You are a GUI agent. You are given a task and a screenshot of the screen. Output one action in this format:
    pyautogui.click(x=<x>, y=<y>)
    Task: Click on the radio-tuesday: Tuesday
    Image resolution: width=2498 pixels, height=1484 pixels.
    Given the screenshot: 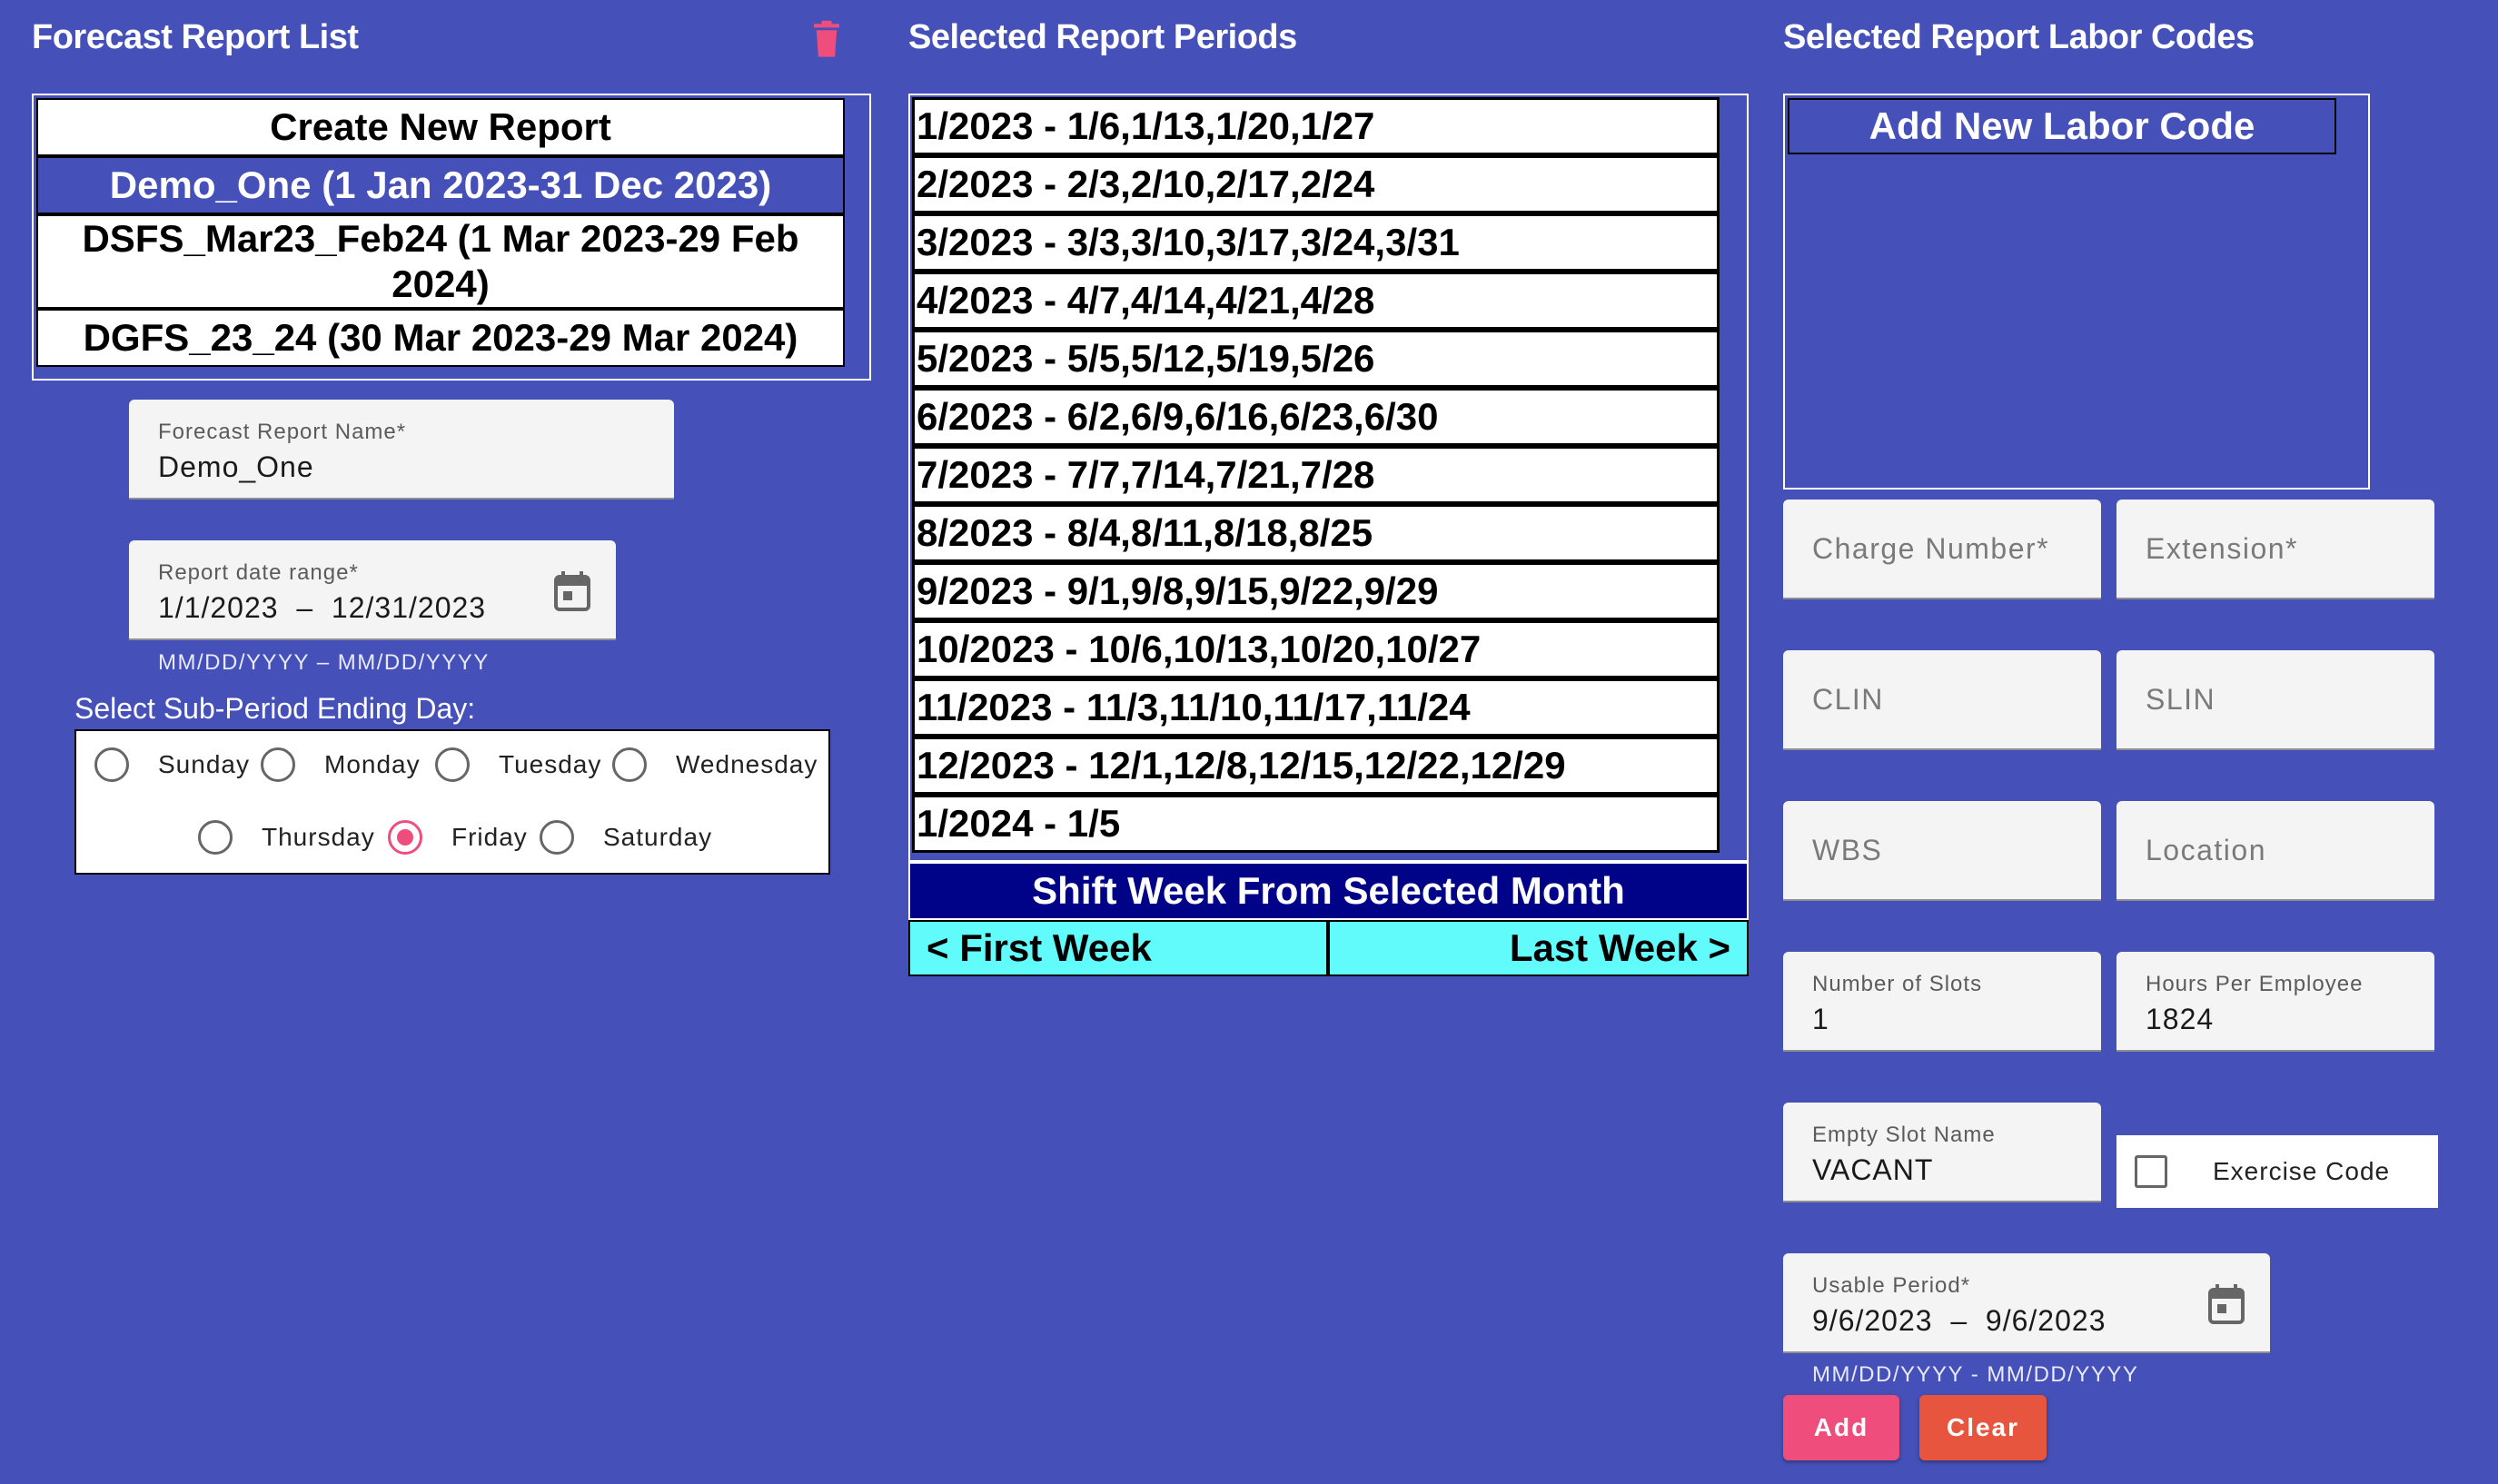 What is the action you would take?
    pyautogui.click(x=518, y=764)
    